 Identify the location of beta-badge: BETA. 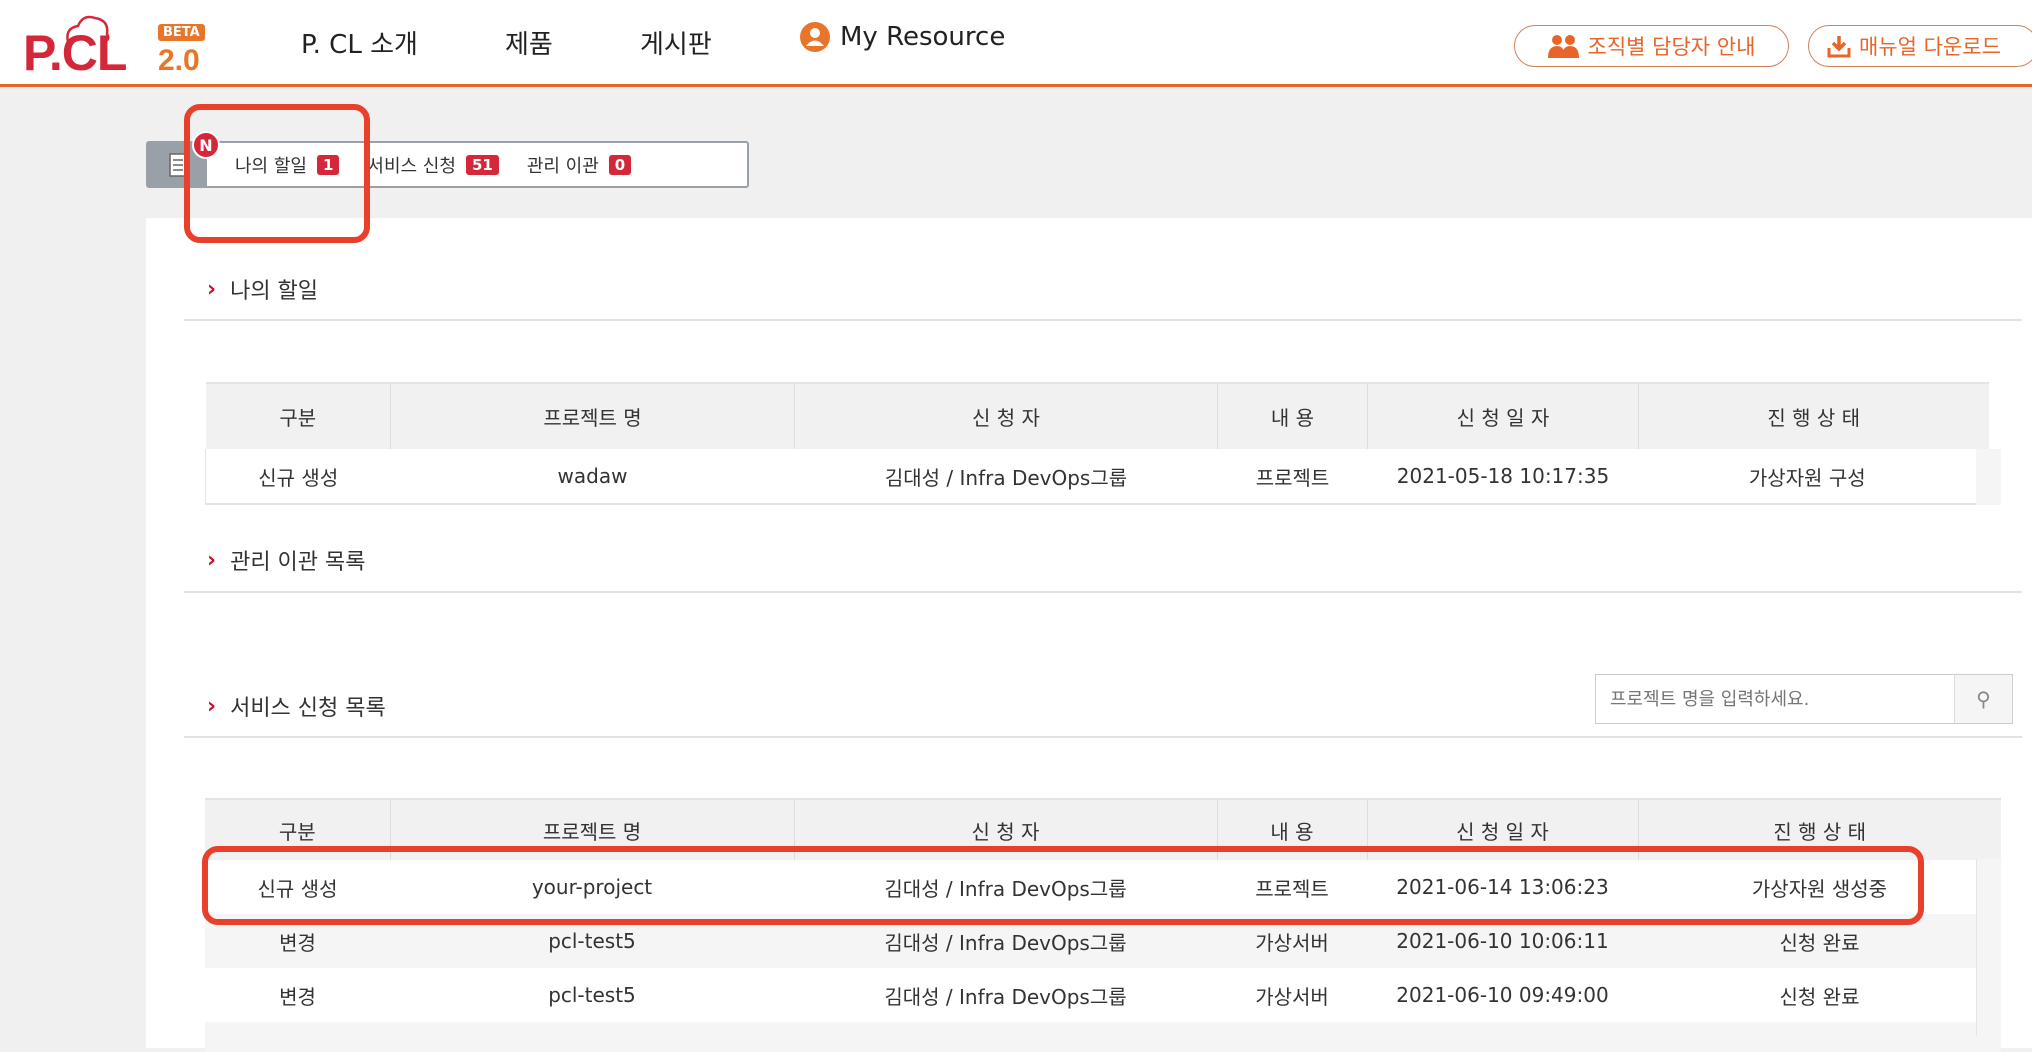
(181, 32).